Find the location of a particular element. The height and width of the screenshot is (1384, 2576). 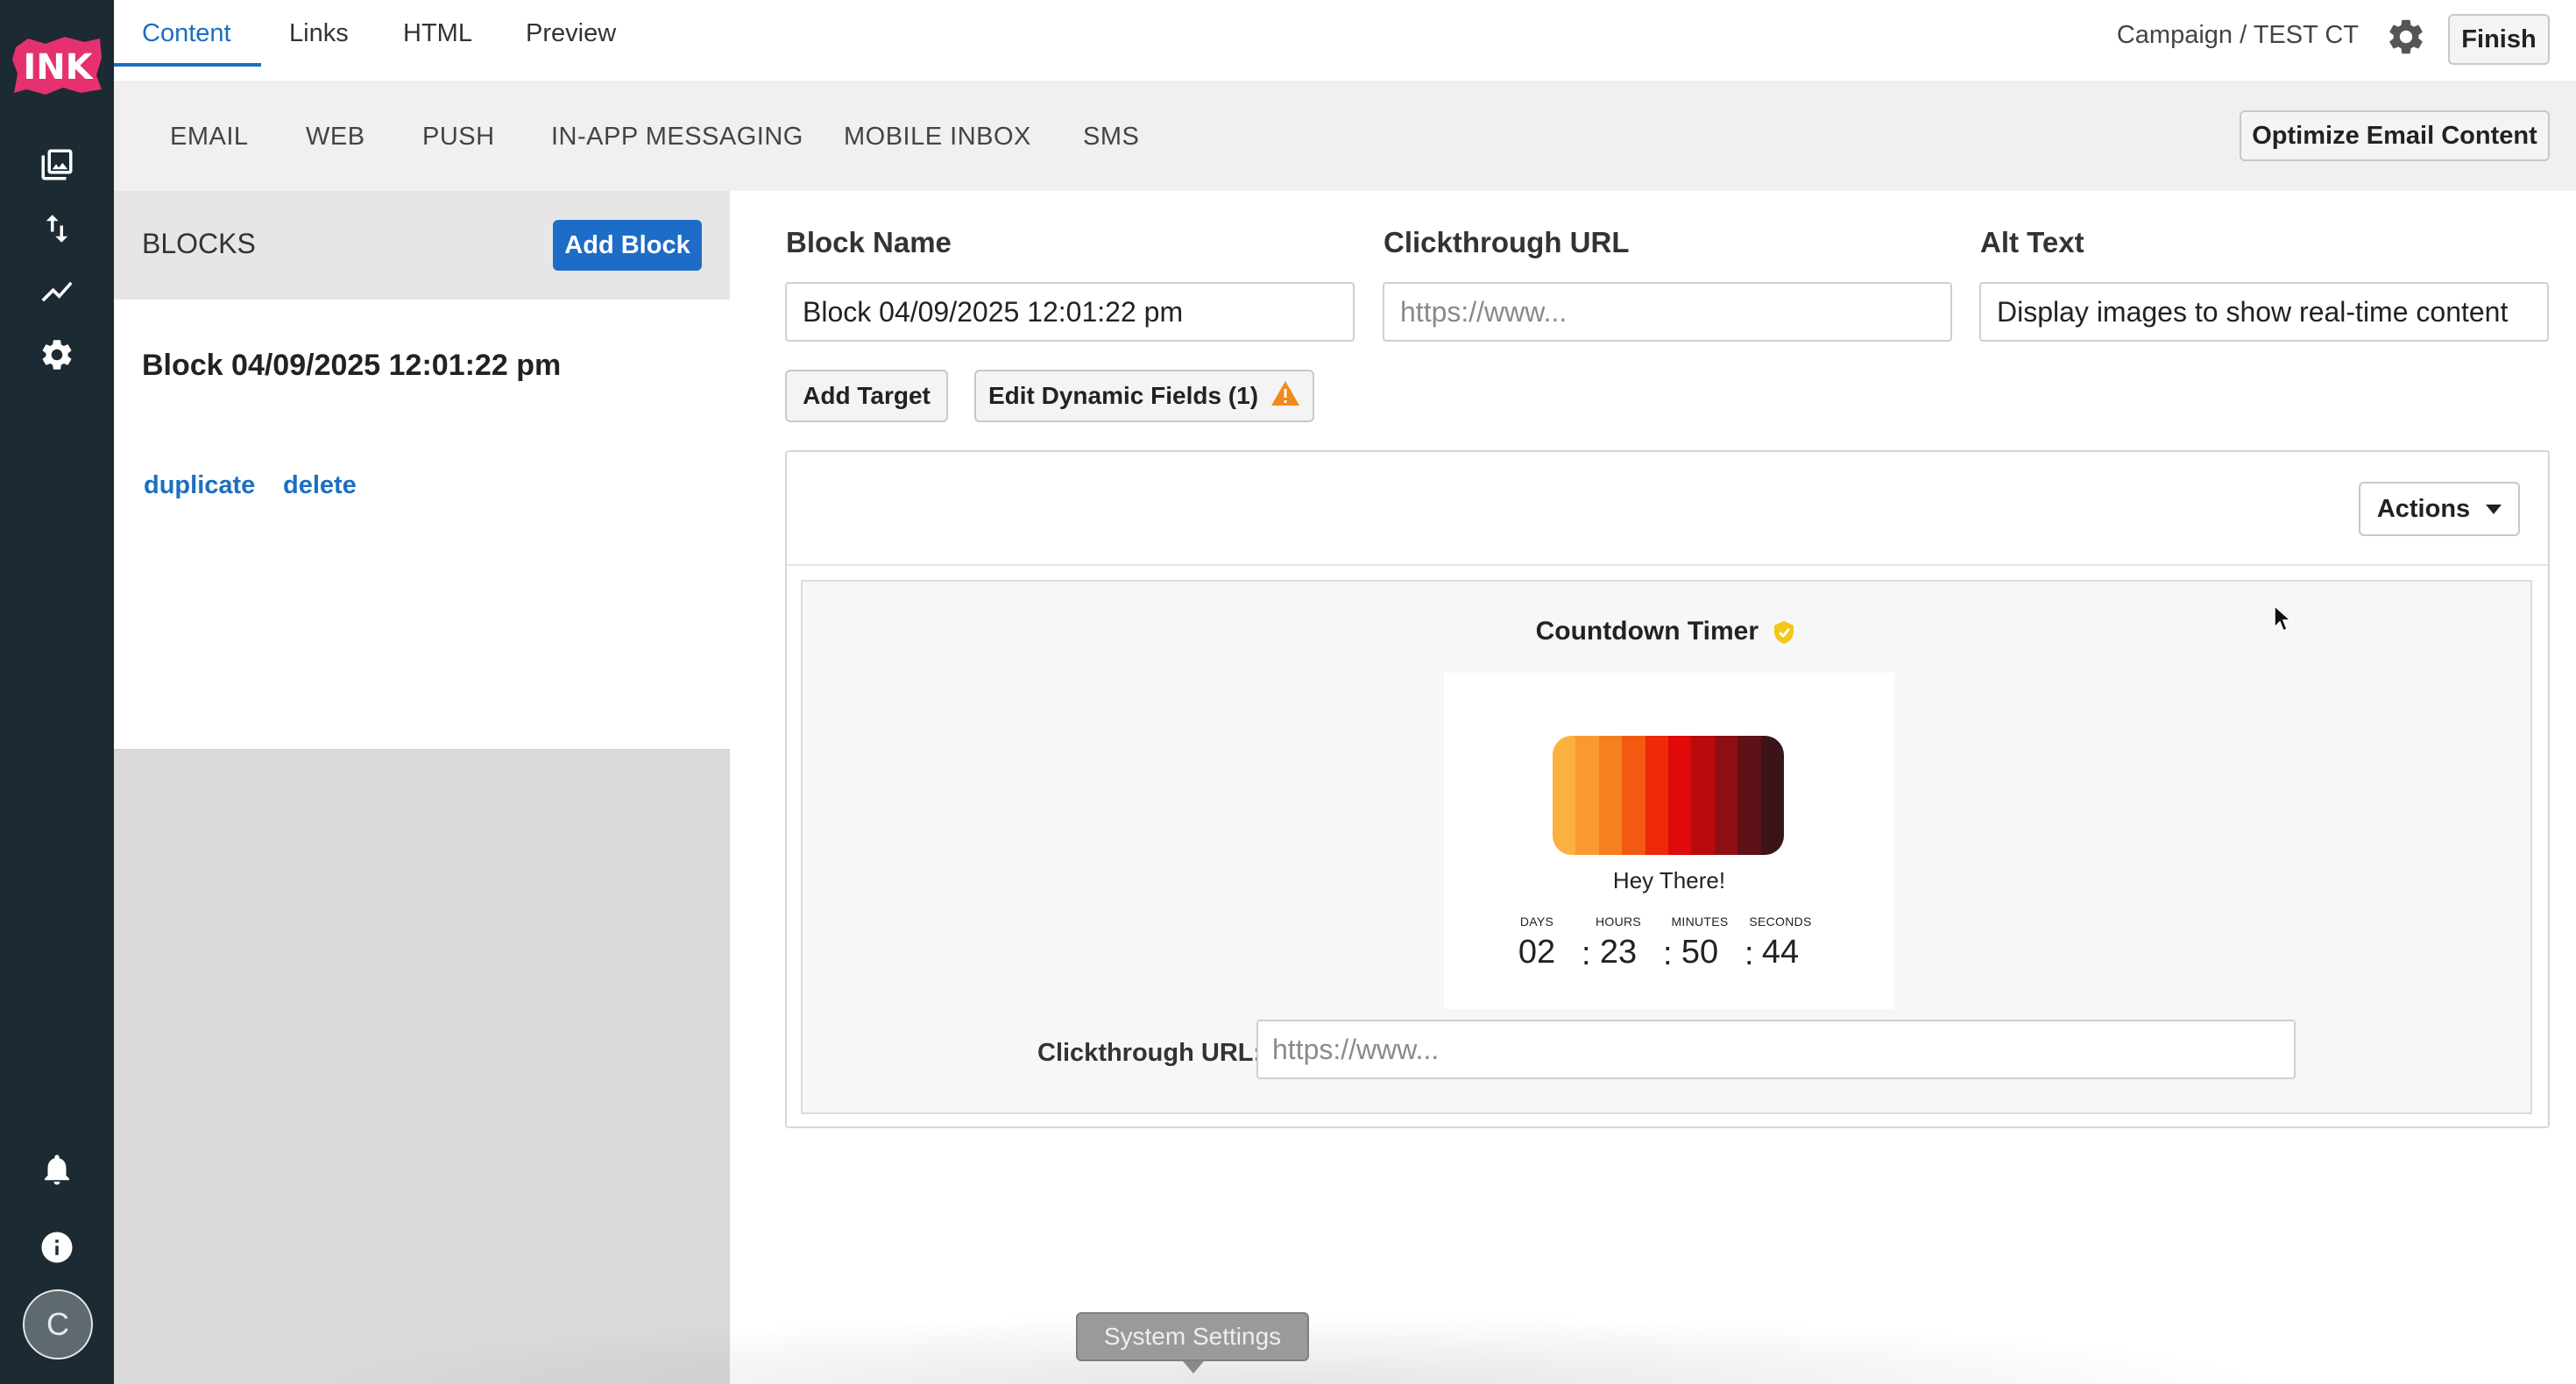

svg-text: INK is located at coordinates (58, 67).